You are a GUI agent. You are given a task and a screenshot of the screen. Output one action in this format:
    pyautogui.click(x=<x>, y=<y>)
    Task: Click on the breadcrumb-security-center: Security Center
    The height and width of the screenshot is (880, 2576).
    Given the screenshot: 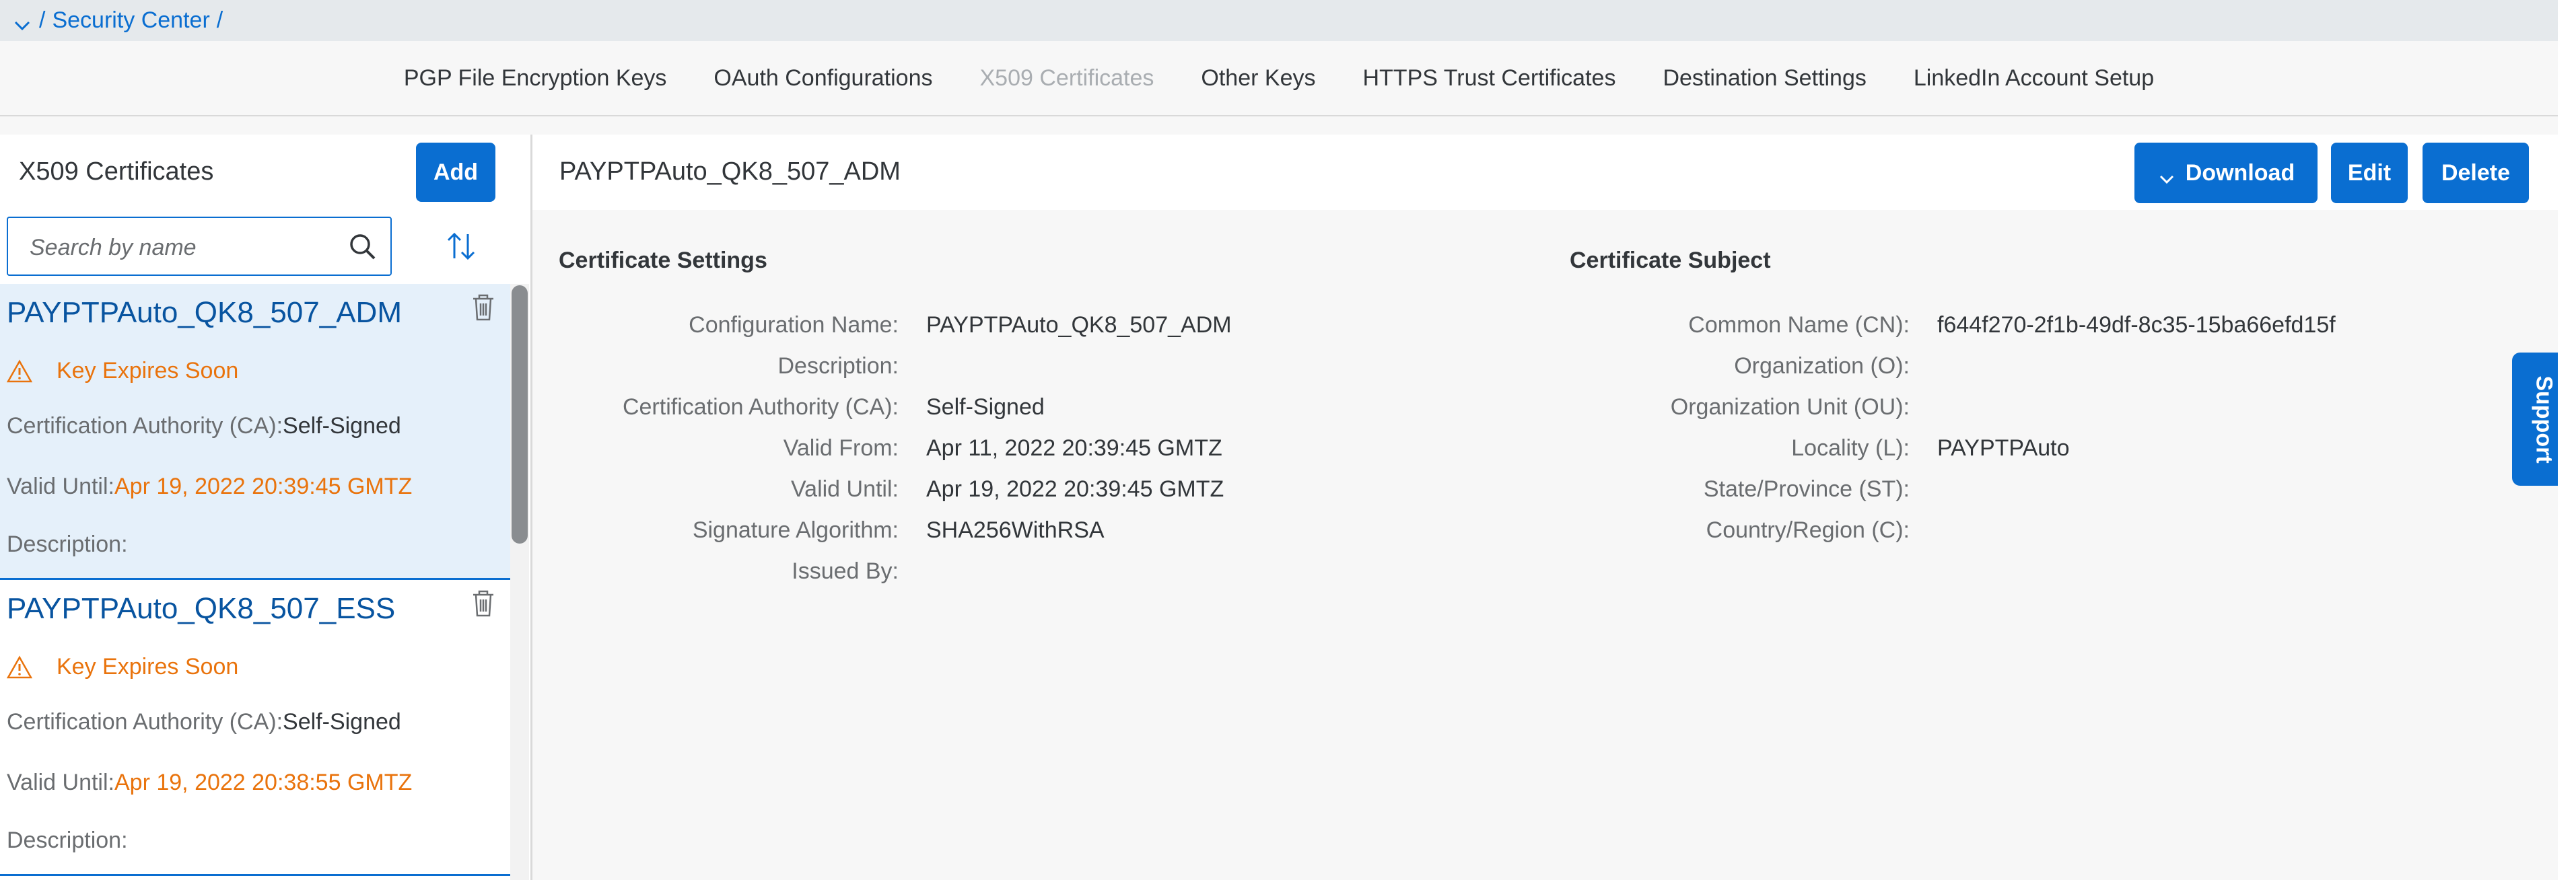 What is the action you would take?
    pyautogui.click(x=130, y=20)
    